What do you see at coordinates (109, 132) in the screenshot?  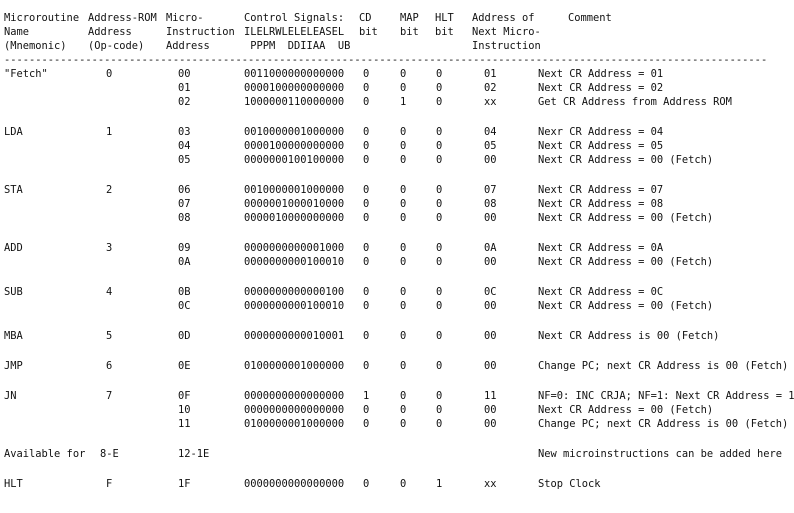 I see `rom-address-cell: 1` at bounding box center [109, 132].